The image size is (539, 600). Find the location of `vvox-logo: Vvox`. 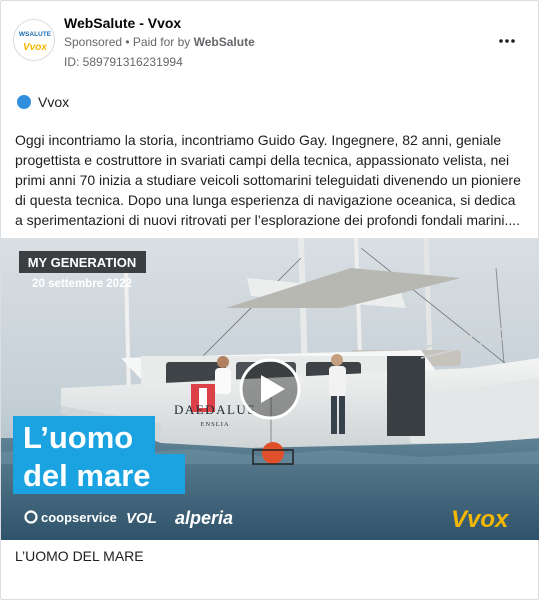

vvox-logo: Vvox is located at coordinates (480, 519).